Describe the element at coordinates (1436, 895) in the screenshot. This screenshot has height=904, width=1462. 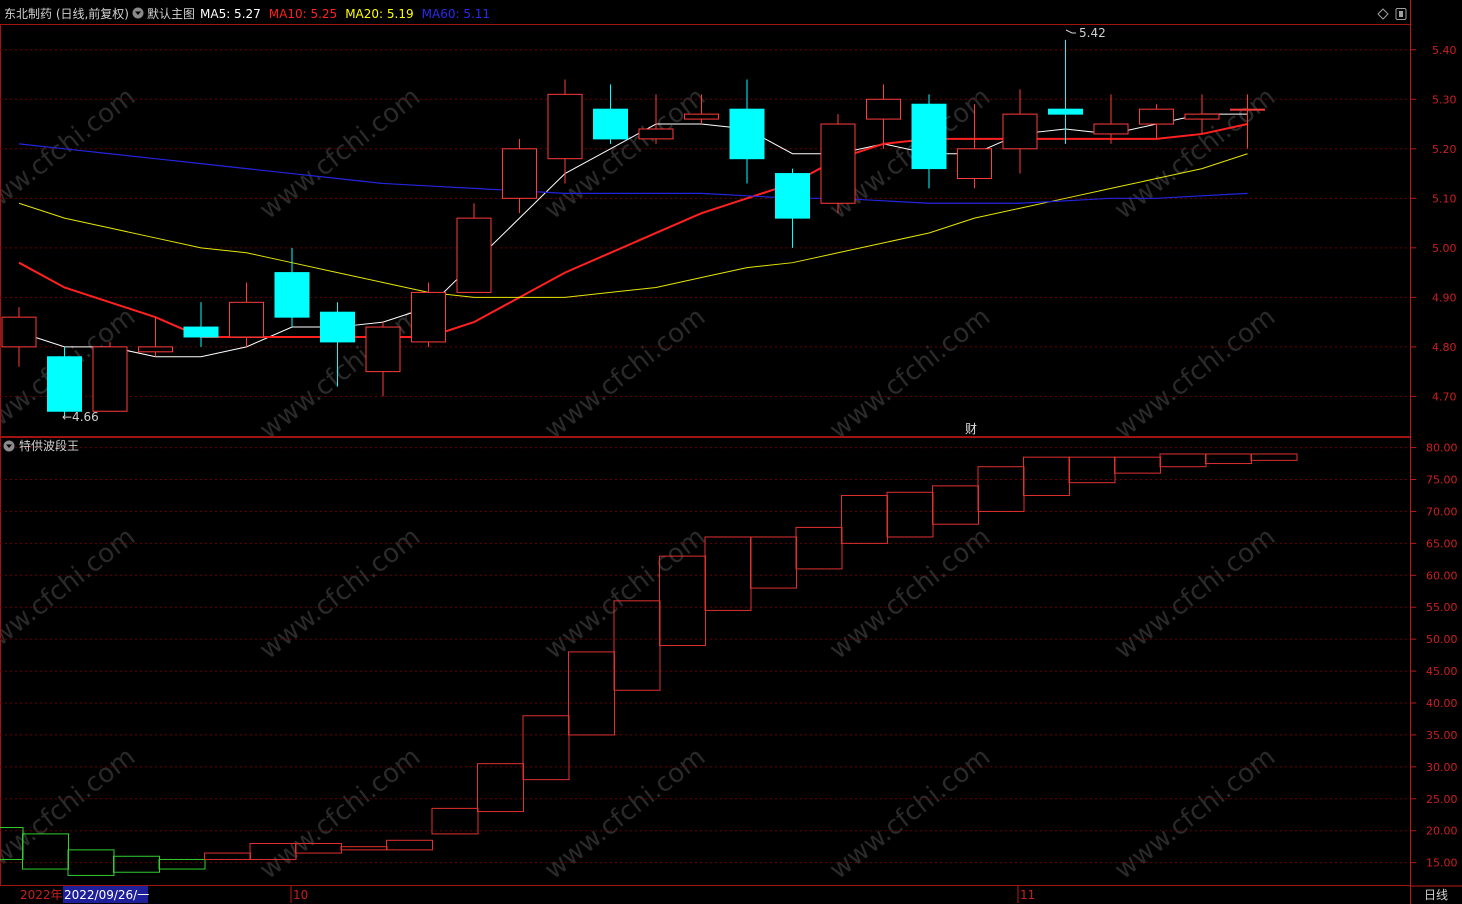
I see `period-button: 日线` at that location.